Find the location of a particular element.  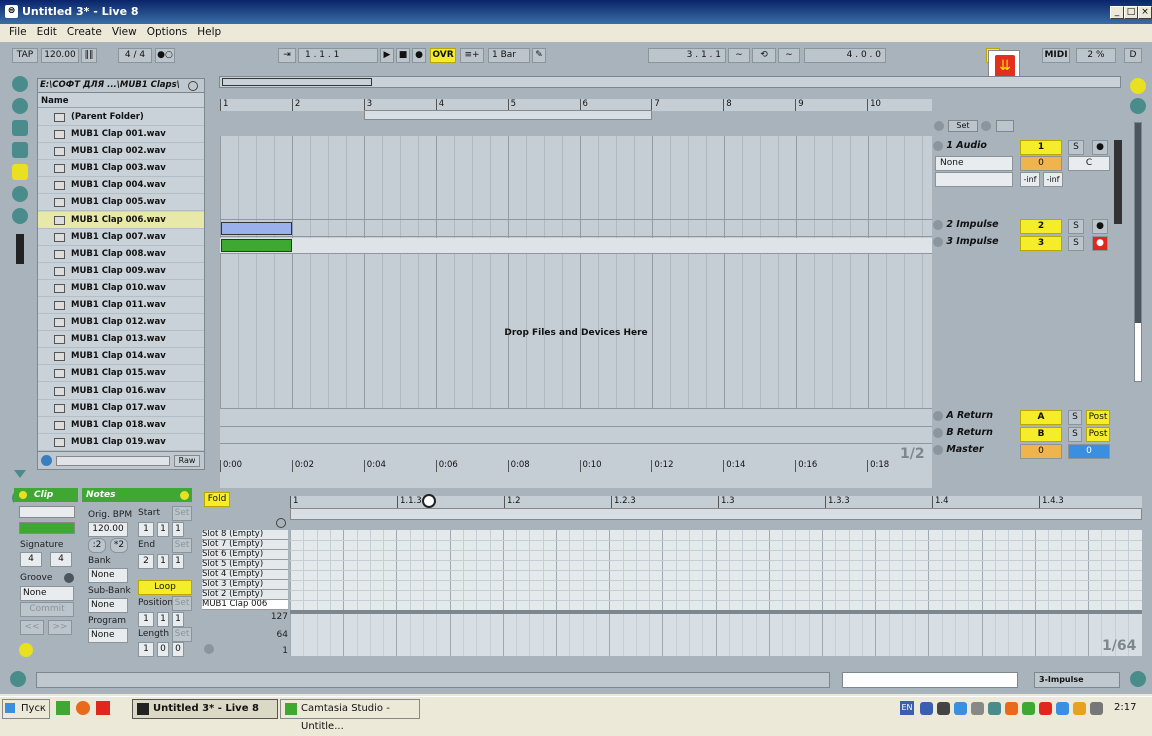

start-bar: 1 is located at coordinates (146, 529).